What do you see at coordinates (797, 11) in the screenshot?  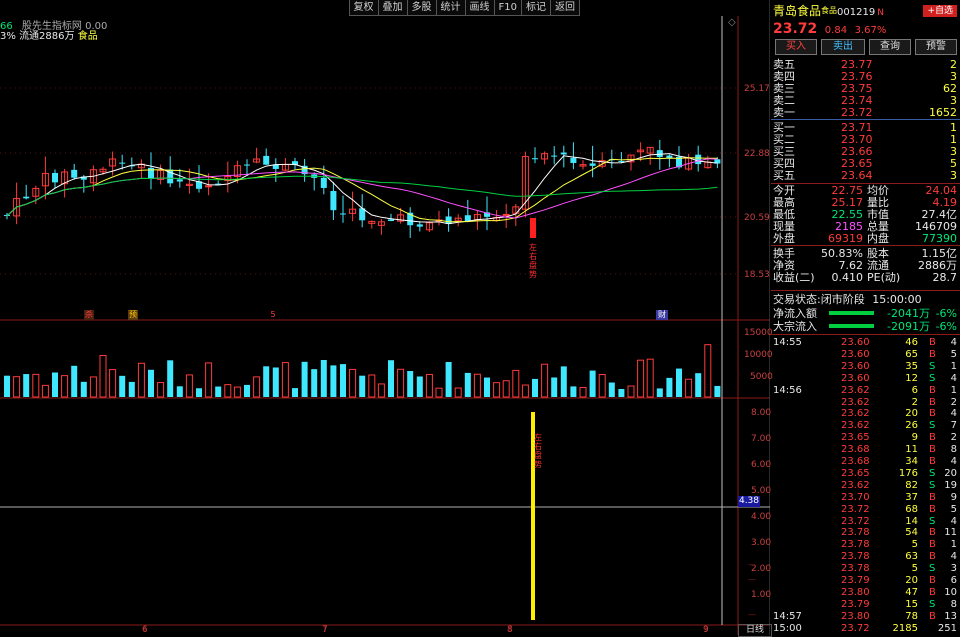 I see `stock-name: 青岛食品` at bounding box center [797, 11].